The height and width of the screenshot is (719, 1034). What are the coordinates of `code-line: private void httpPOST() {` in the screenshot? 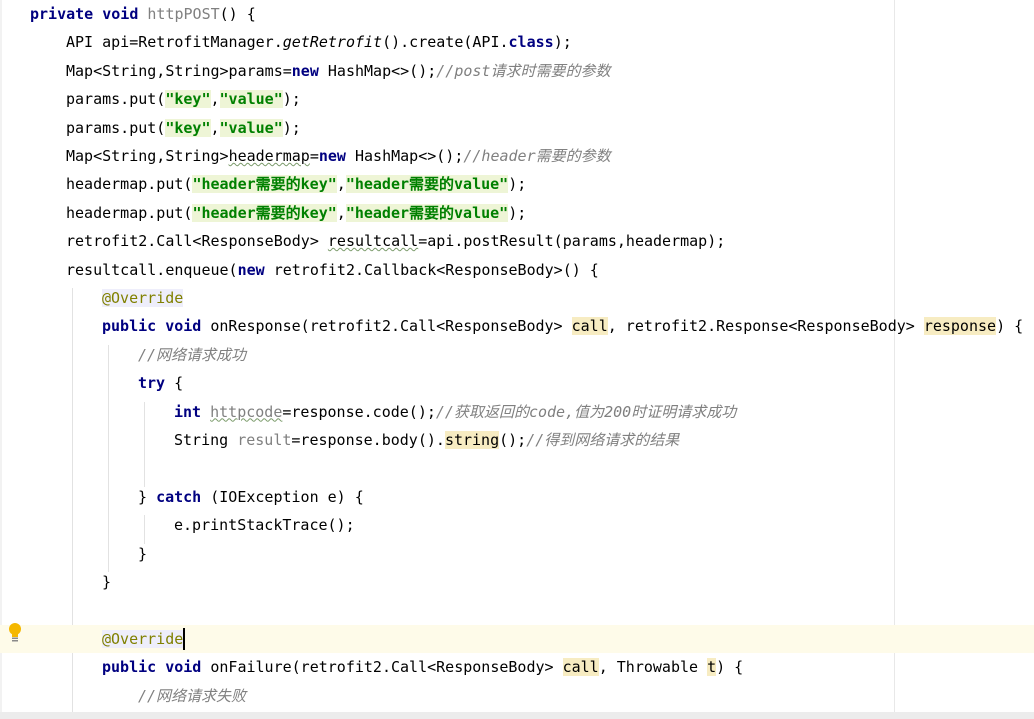 It's located at (517, 14).